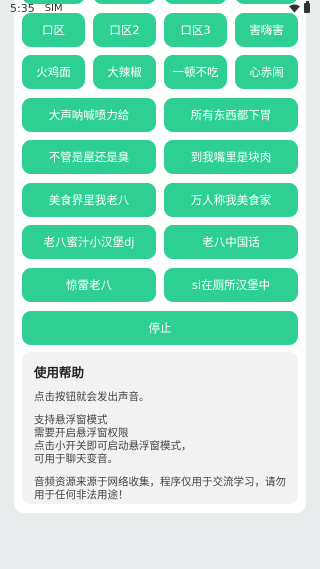  I want to click on help-text: 支持悬浮窗模式, so click(71, 420).